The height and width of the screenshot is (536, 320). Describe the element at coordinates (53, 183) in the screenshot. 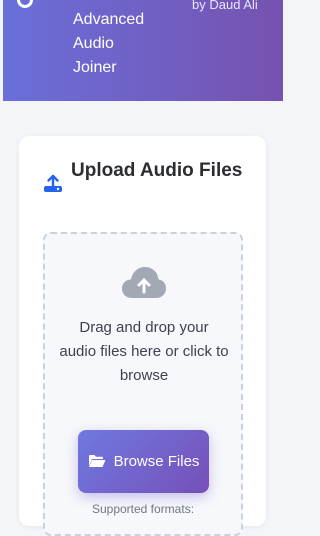

I see `upload-icon` at that location.